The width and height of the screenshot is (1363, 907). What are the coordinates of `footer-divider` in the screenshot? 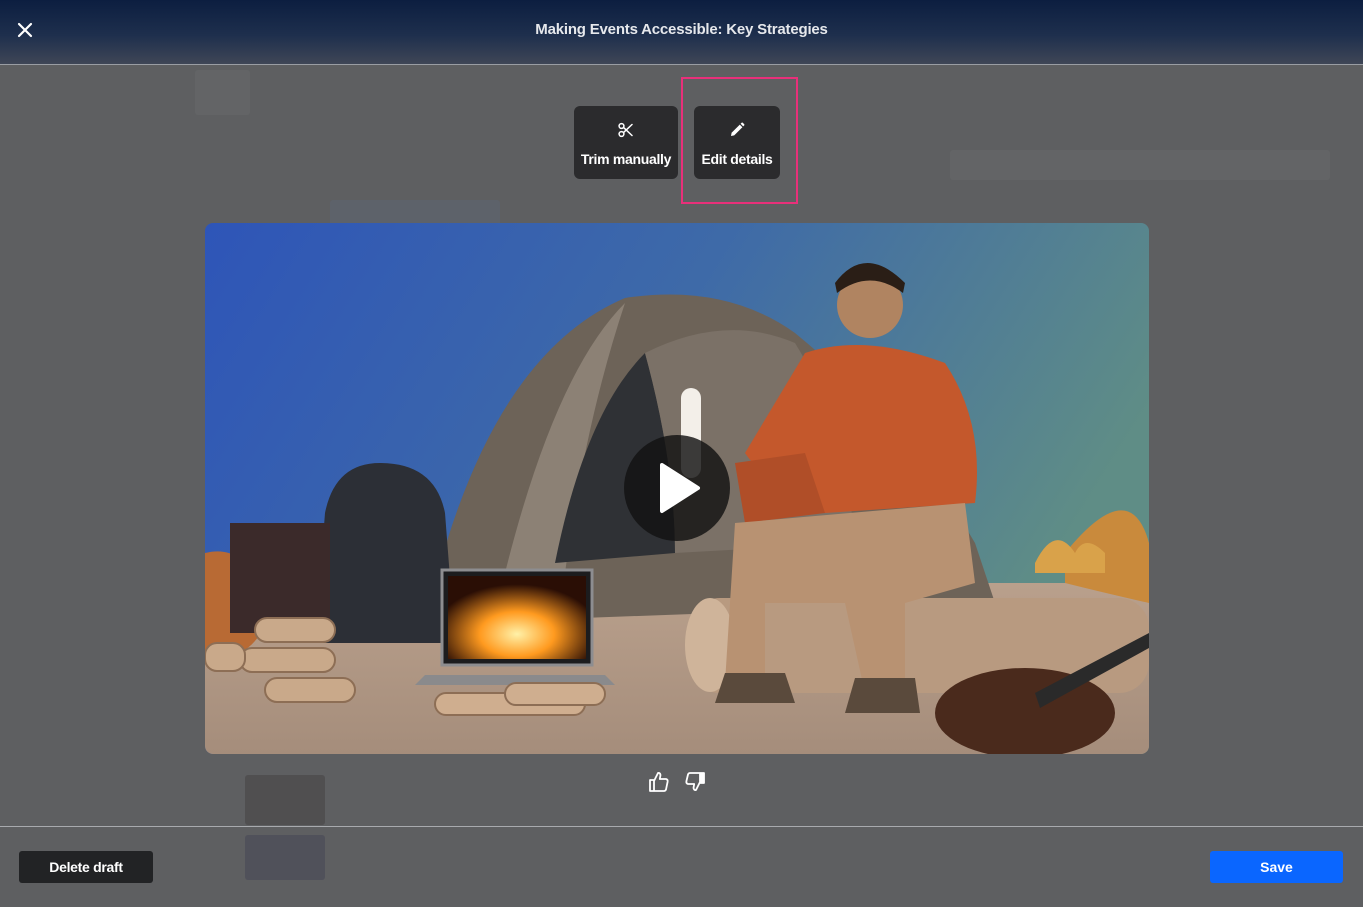 It's located at (681, 826).